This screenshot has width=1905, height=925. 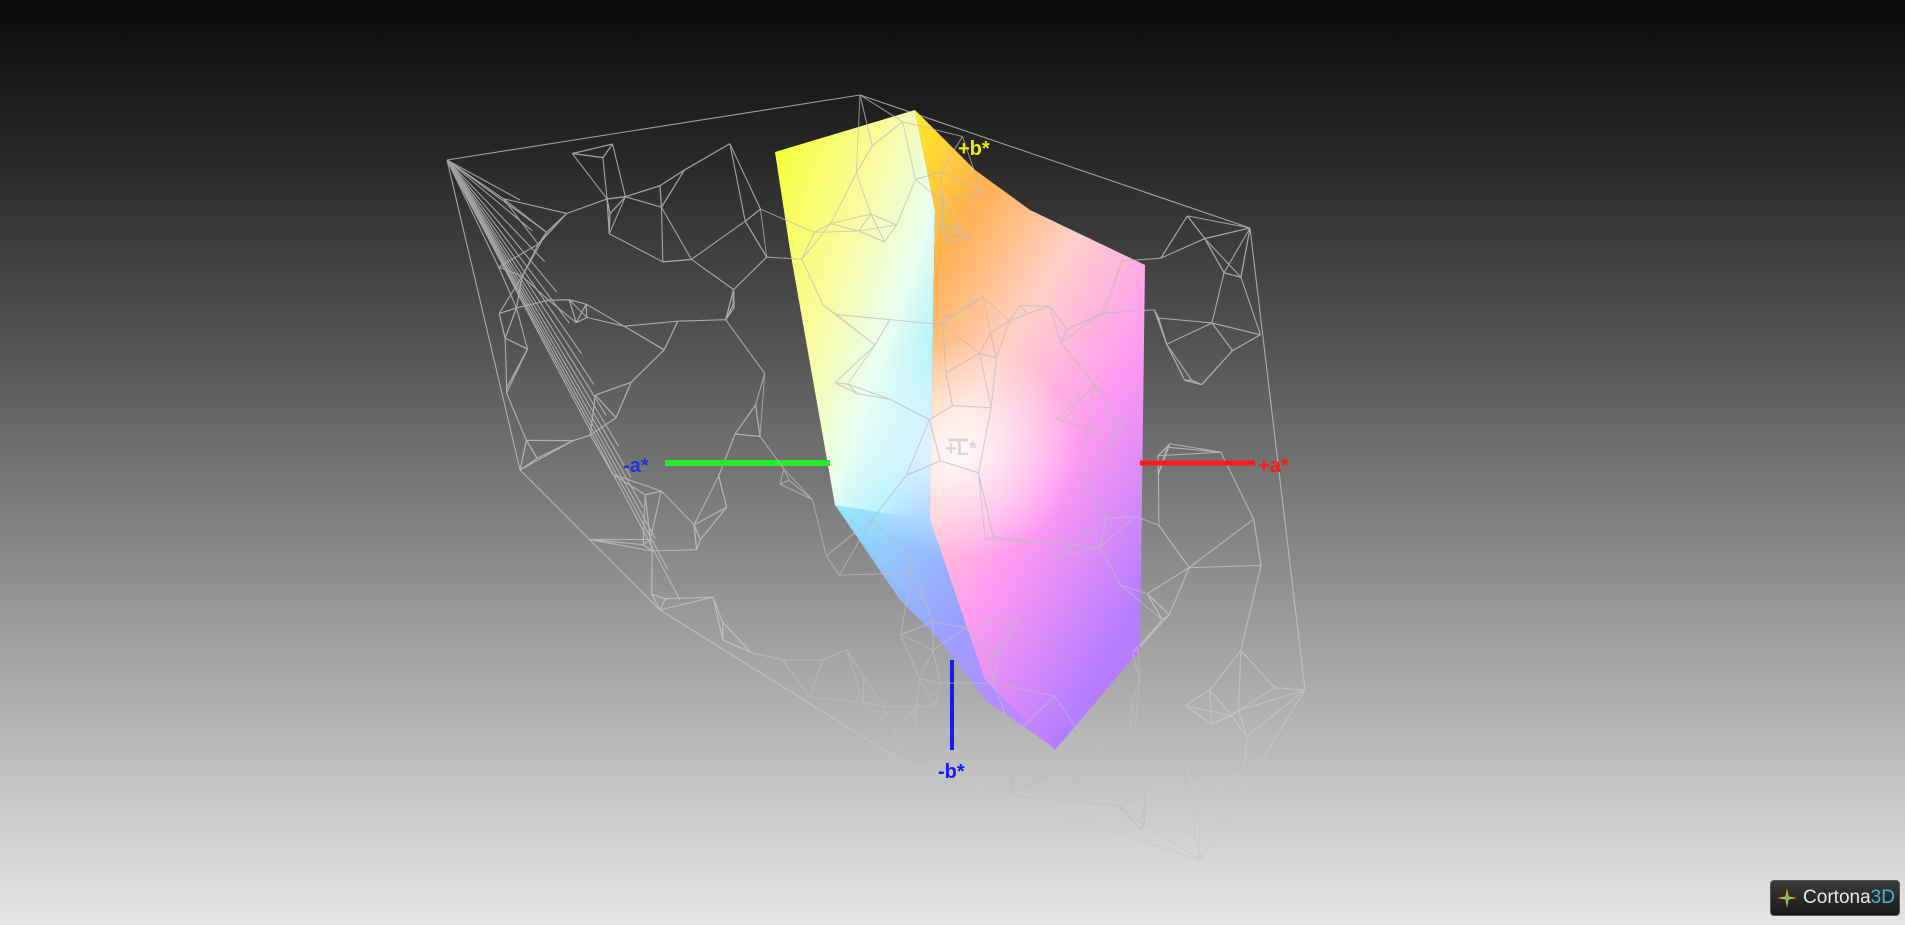 What do you see at coordinates (1849, 897) in the screenshot?
I see `cortona3d-brand-text: Cortona3D` at bounding box center [1849, 897].